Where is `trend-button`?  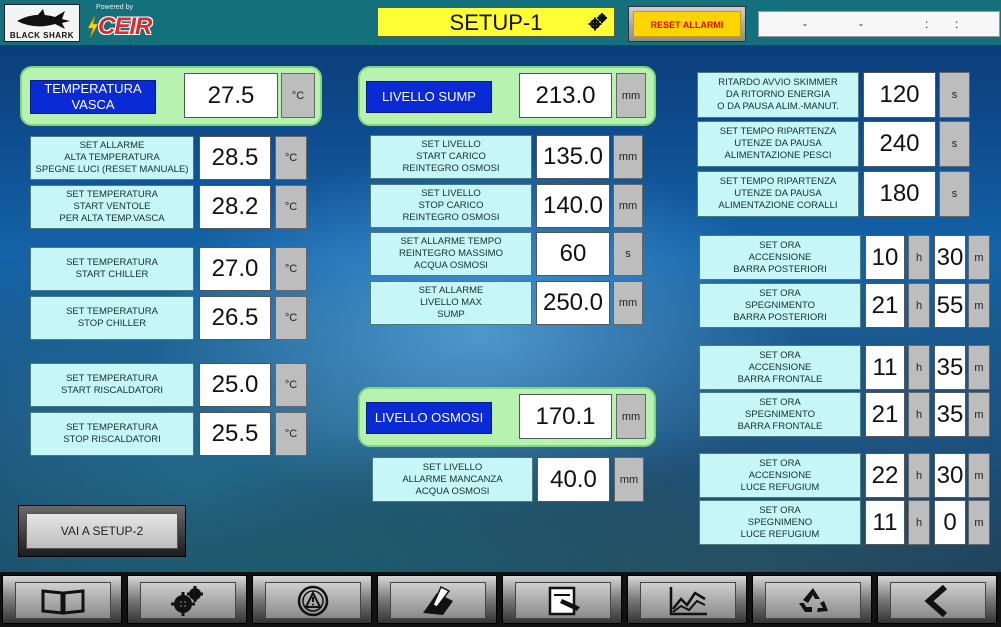
trend-button is located at coordinates (687, 599).